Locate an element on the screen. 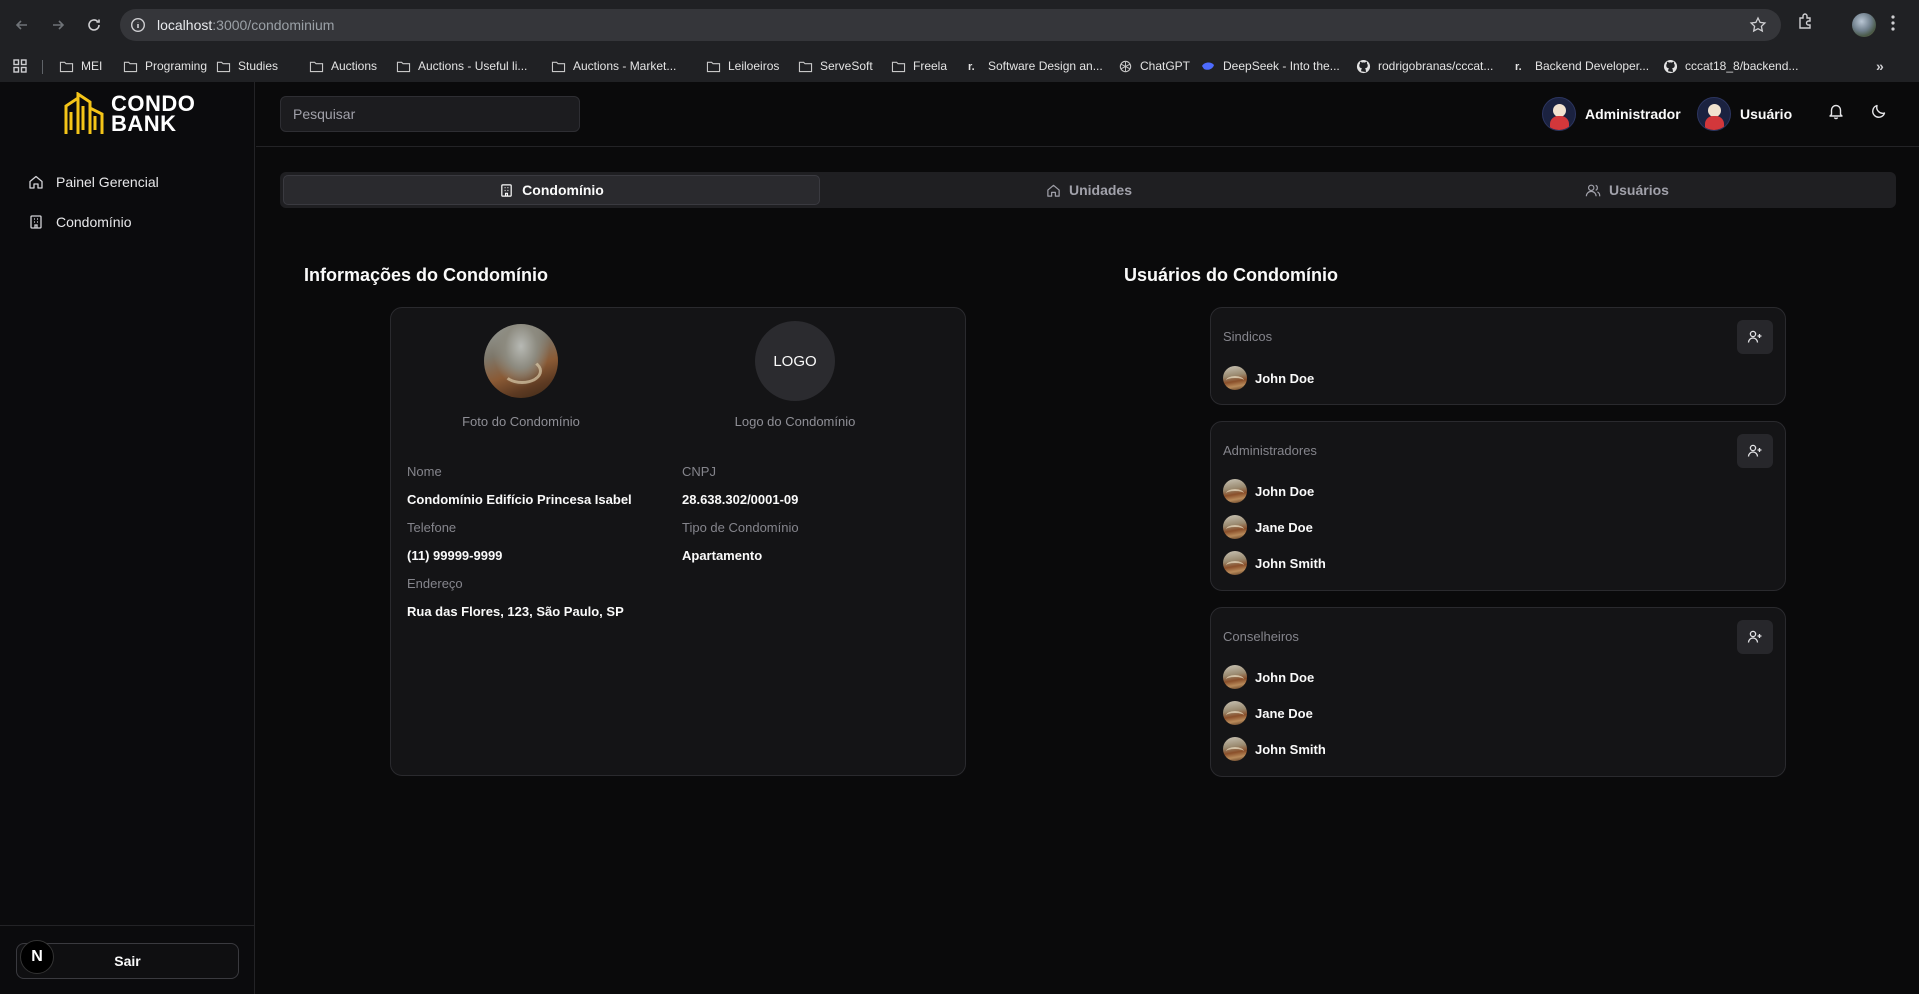  bookmark-item: MEI is located at coordinates (80, 66).